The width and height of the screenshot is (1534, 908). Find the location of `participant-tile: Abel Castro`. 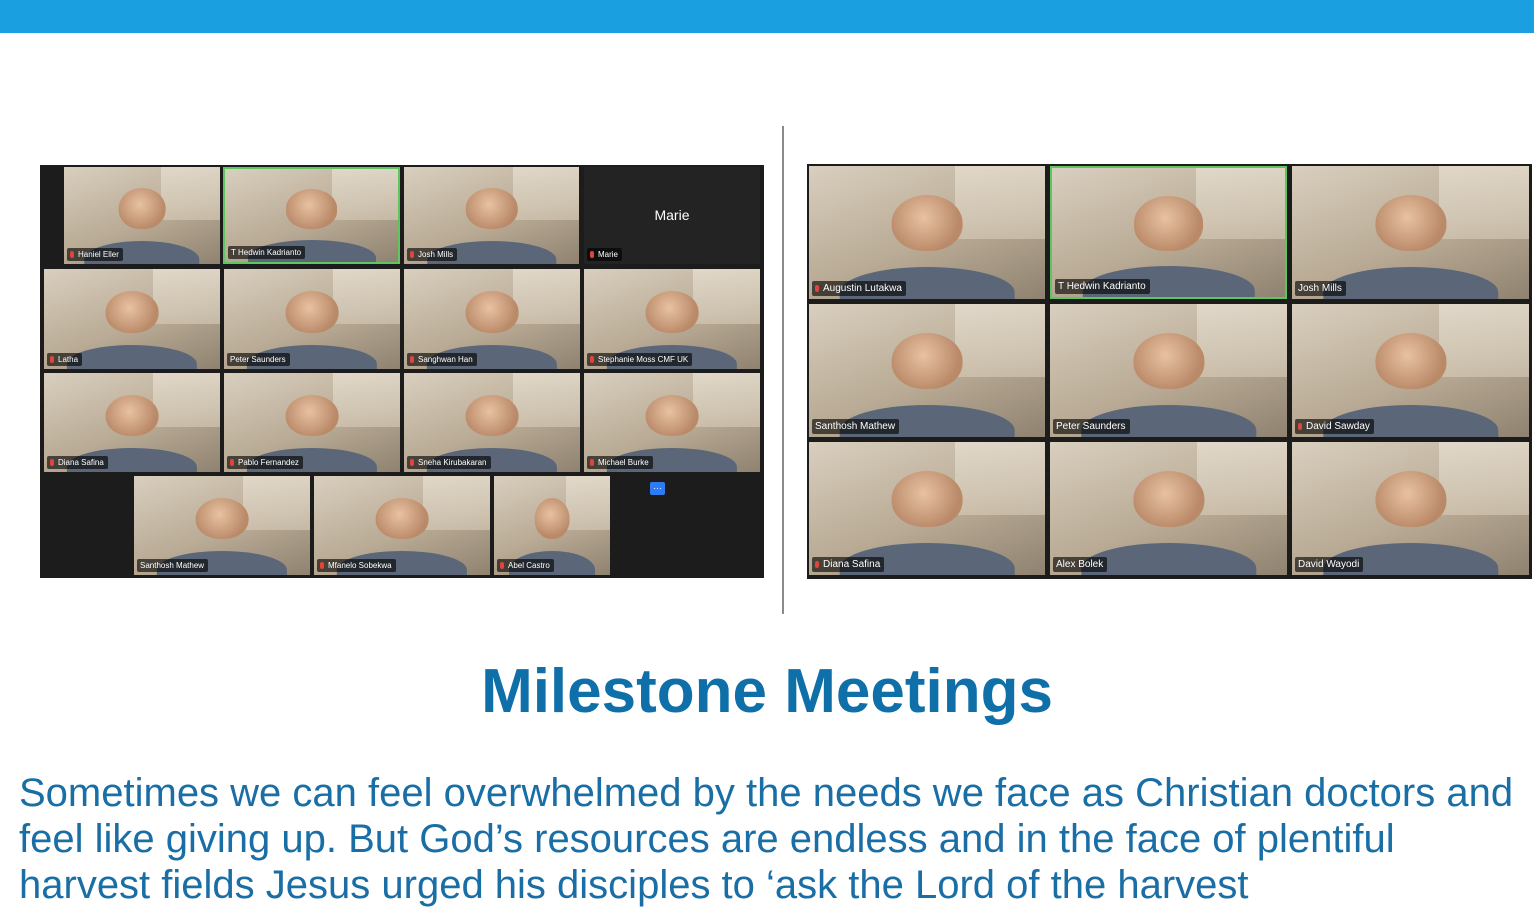

participant-tile: Abel Castro is located at coordinates (552, 525).